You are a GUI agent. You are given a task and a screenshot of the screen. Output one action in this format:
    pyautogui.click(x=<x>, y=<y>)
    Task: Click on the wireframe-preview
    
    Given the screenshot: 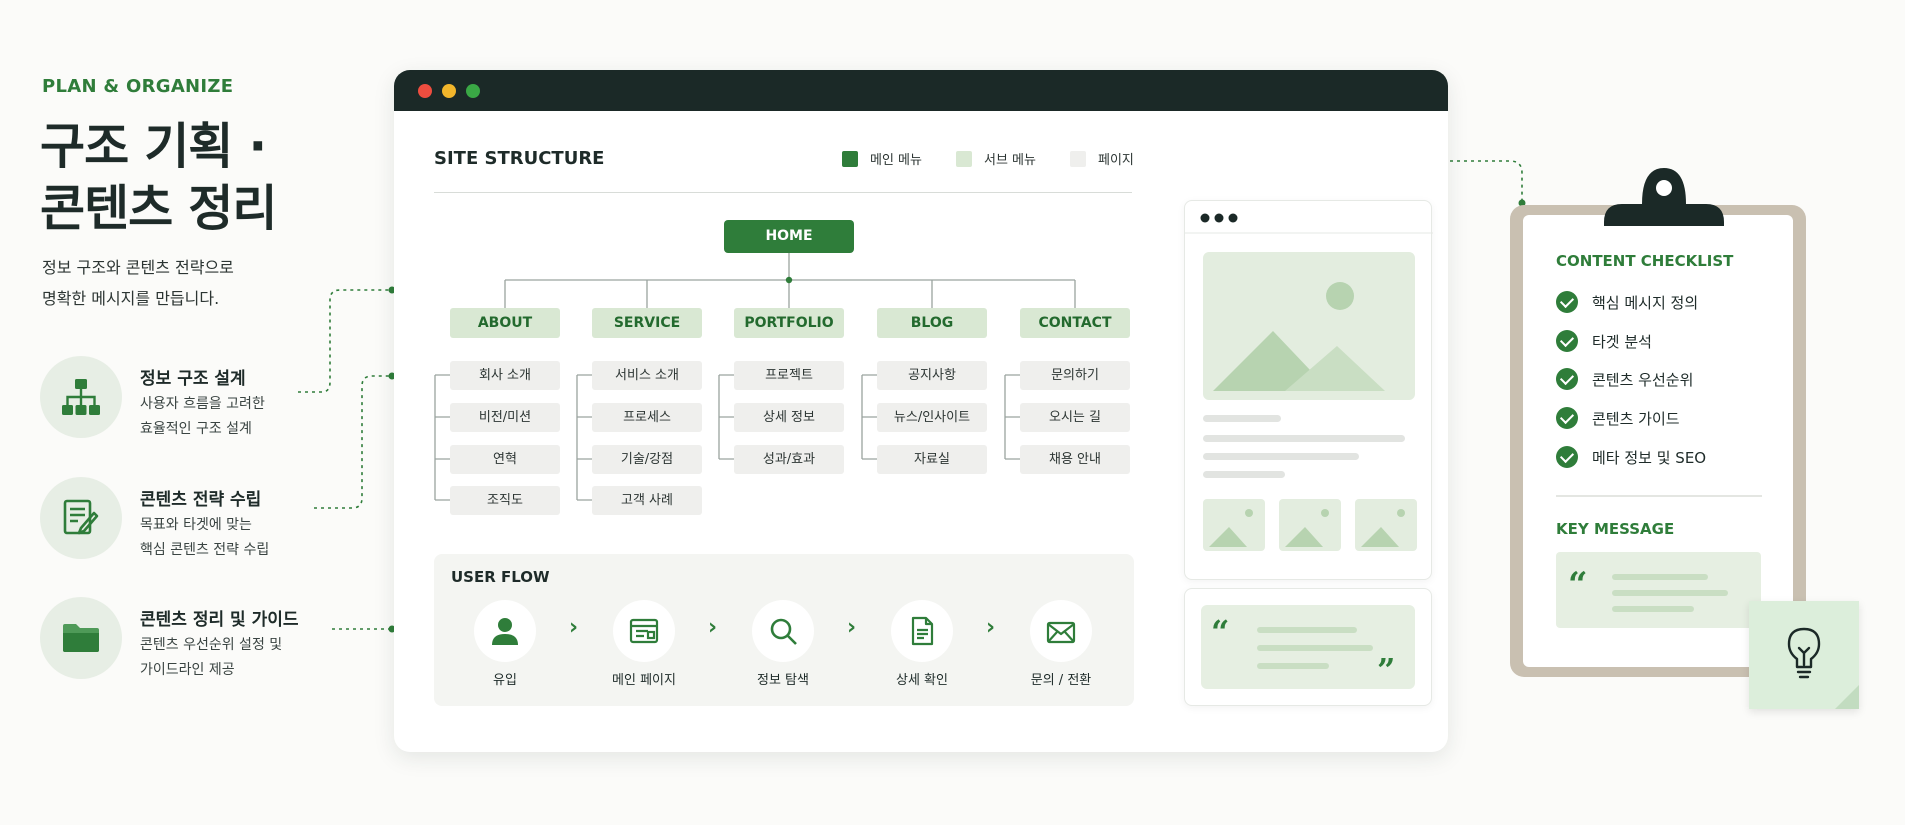 What is the action you would take?
    pyautogui.click(x=1309, y=382)
    